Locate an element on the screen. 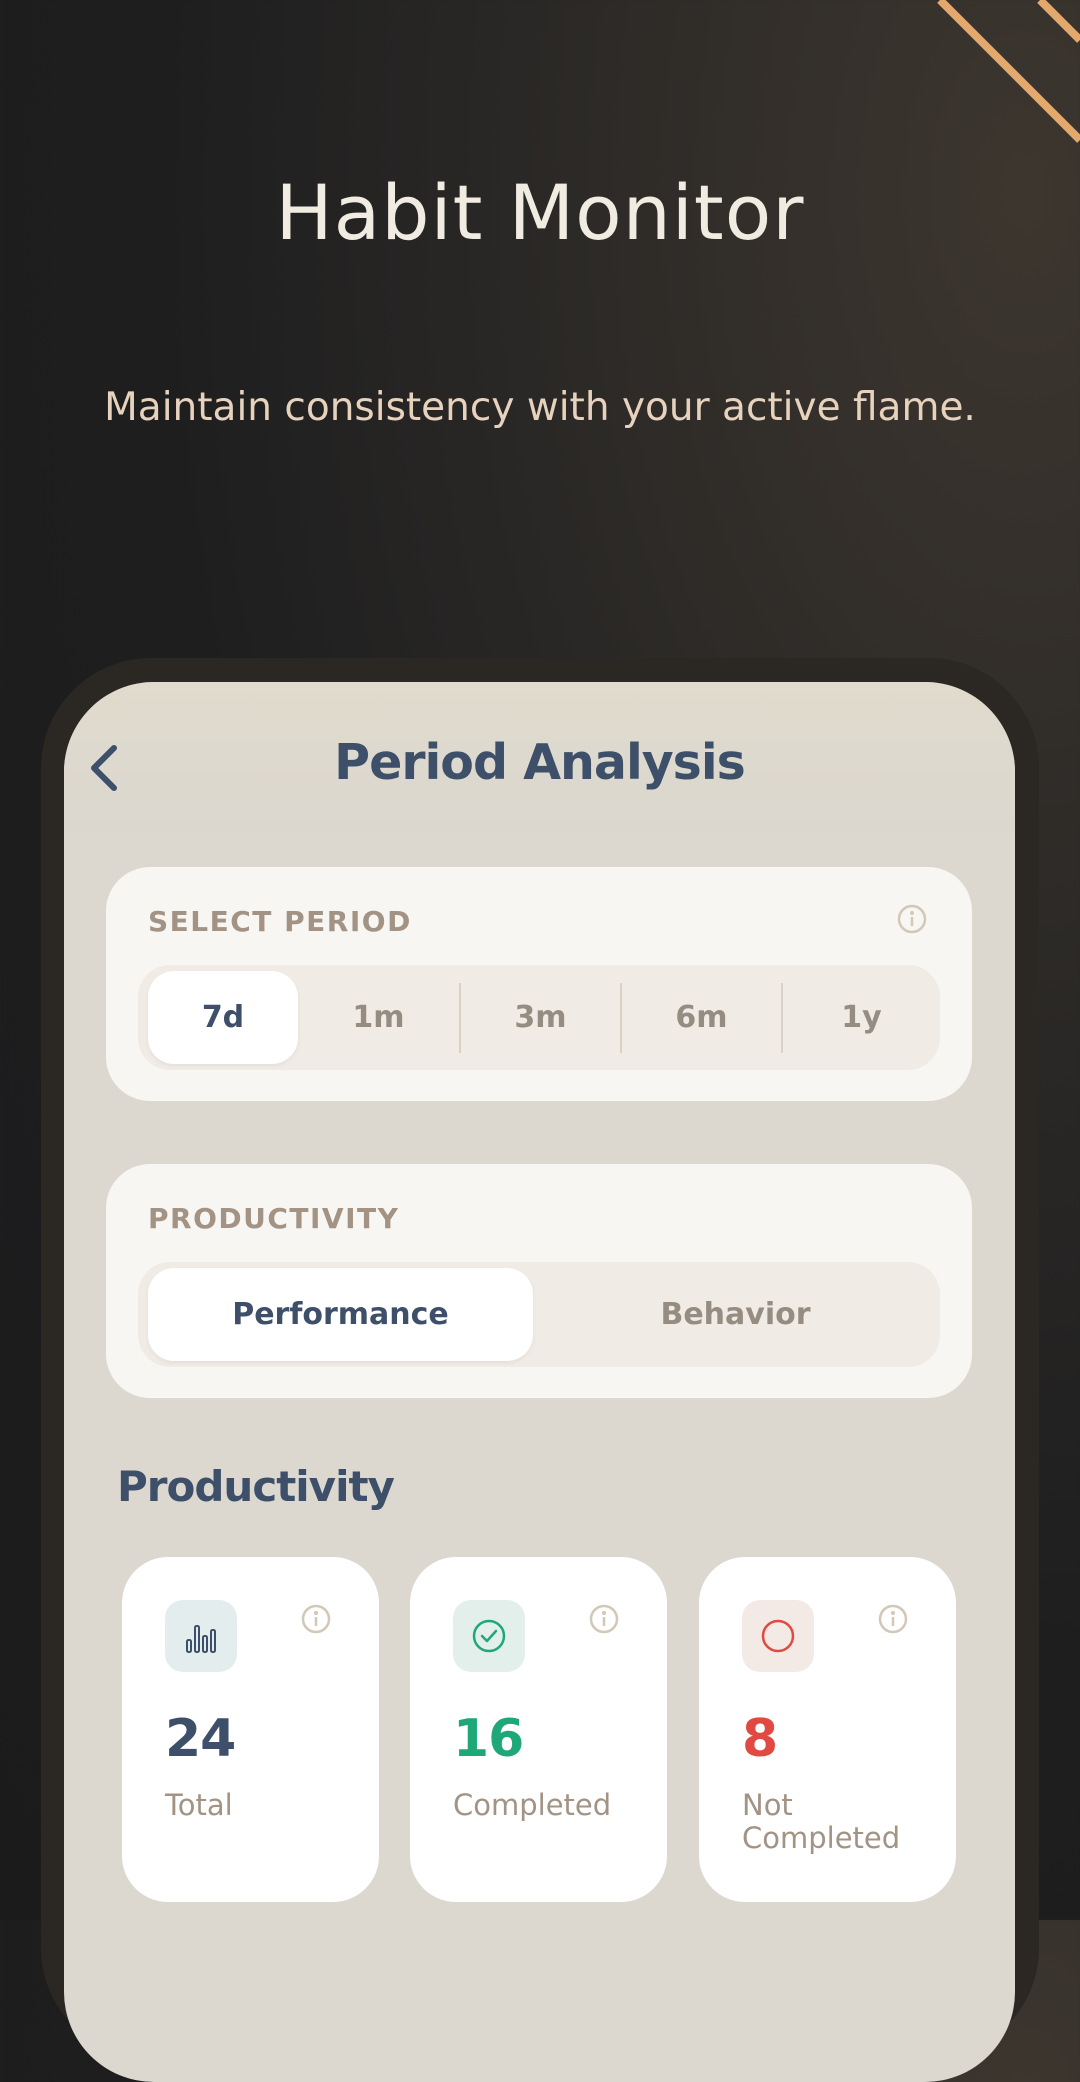 The height and width of the screenshot is (2082, 1080). bar-chart-icon is located at coordinates (201, 1639).